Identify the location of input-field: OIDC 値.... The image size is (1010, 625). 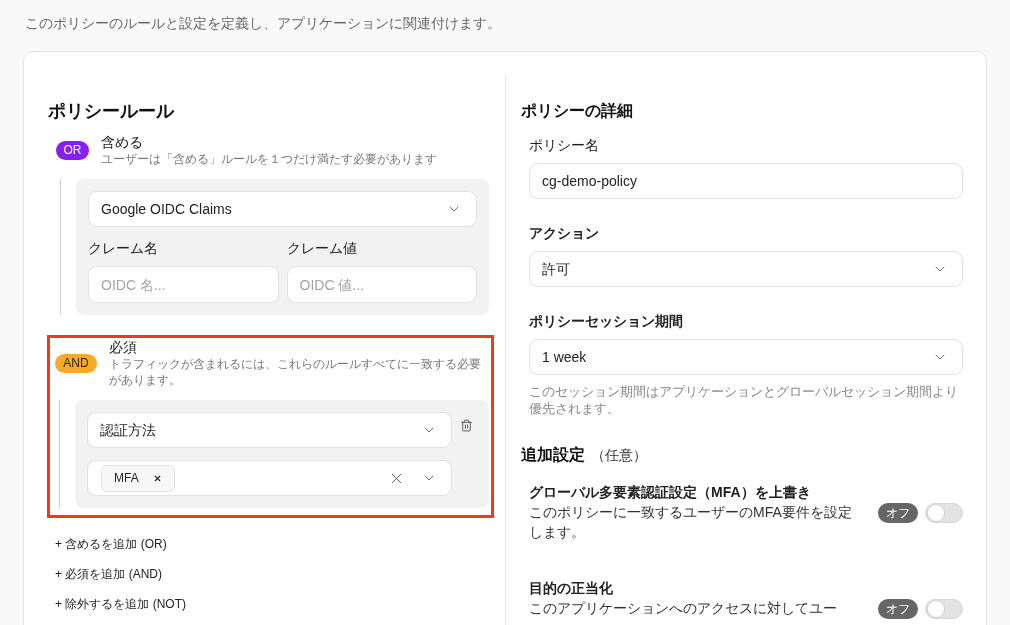
(381, 284).